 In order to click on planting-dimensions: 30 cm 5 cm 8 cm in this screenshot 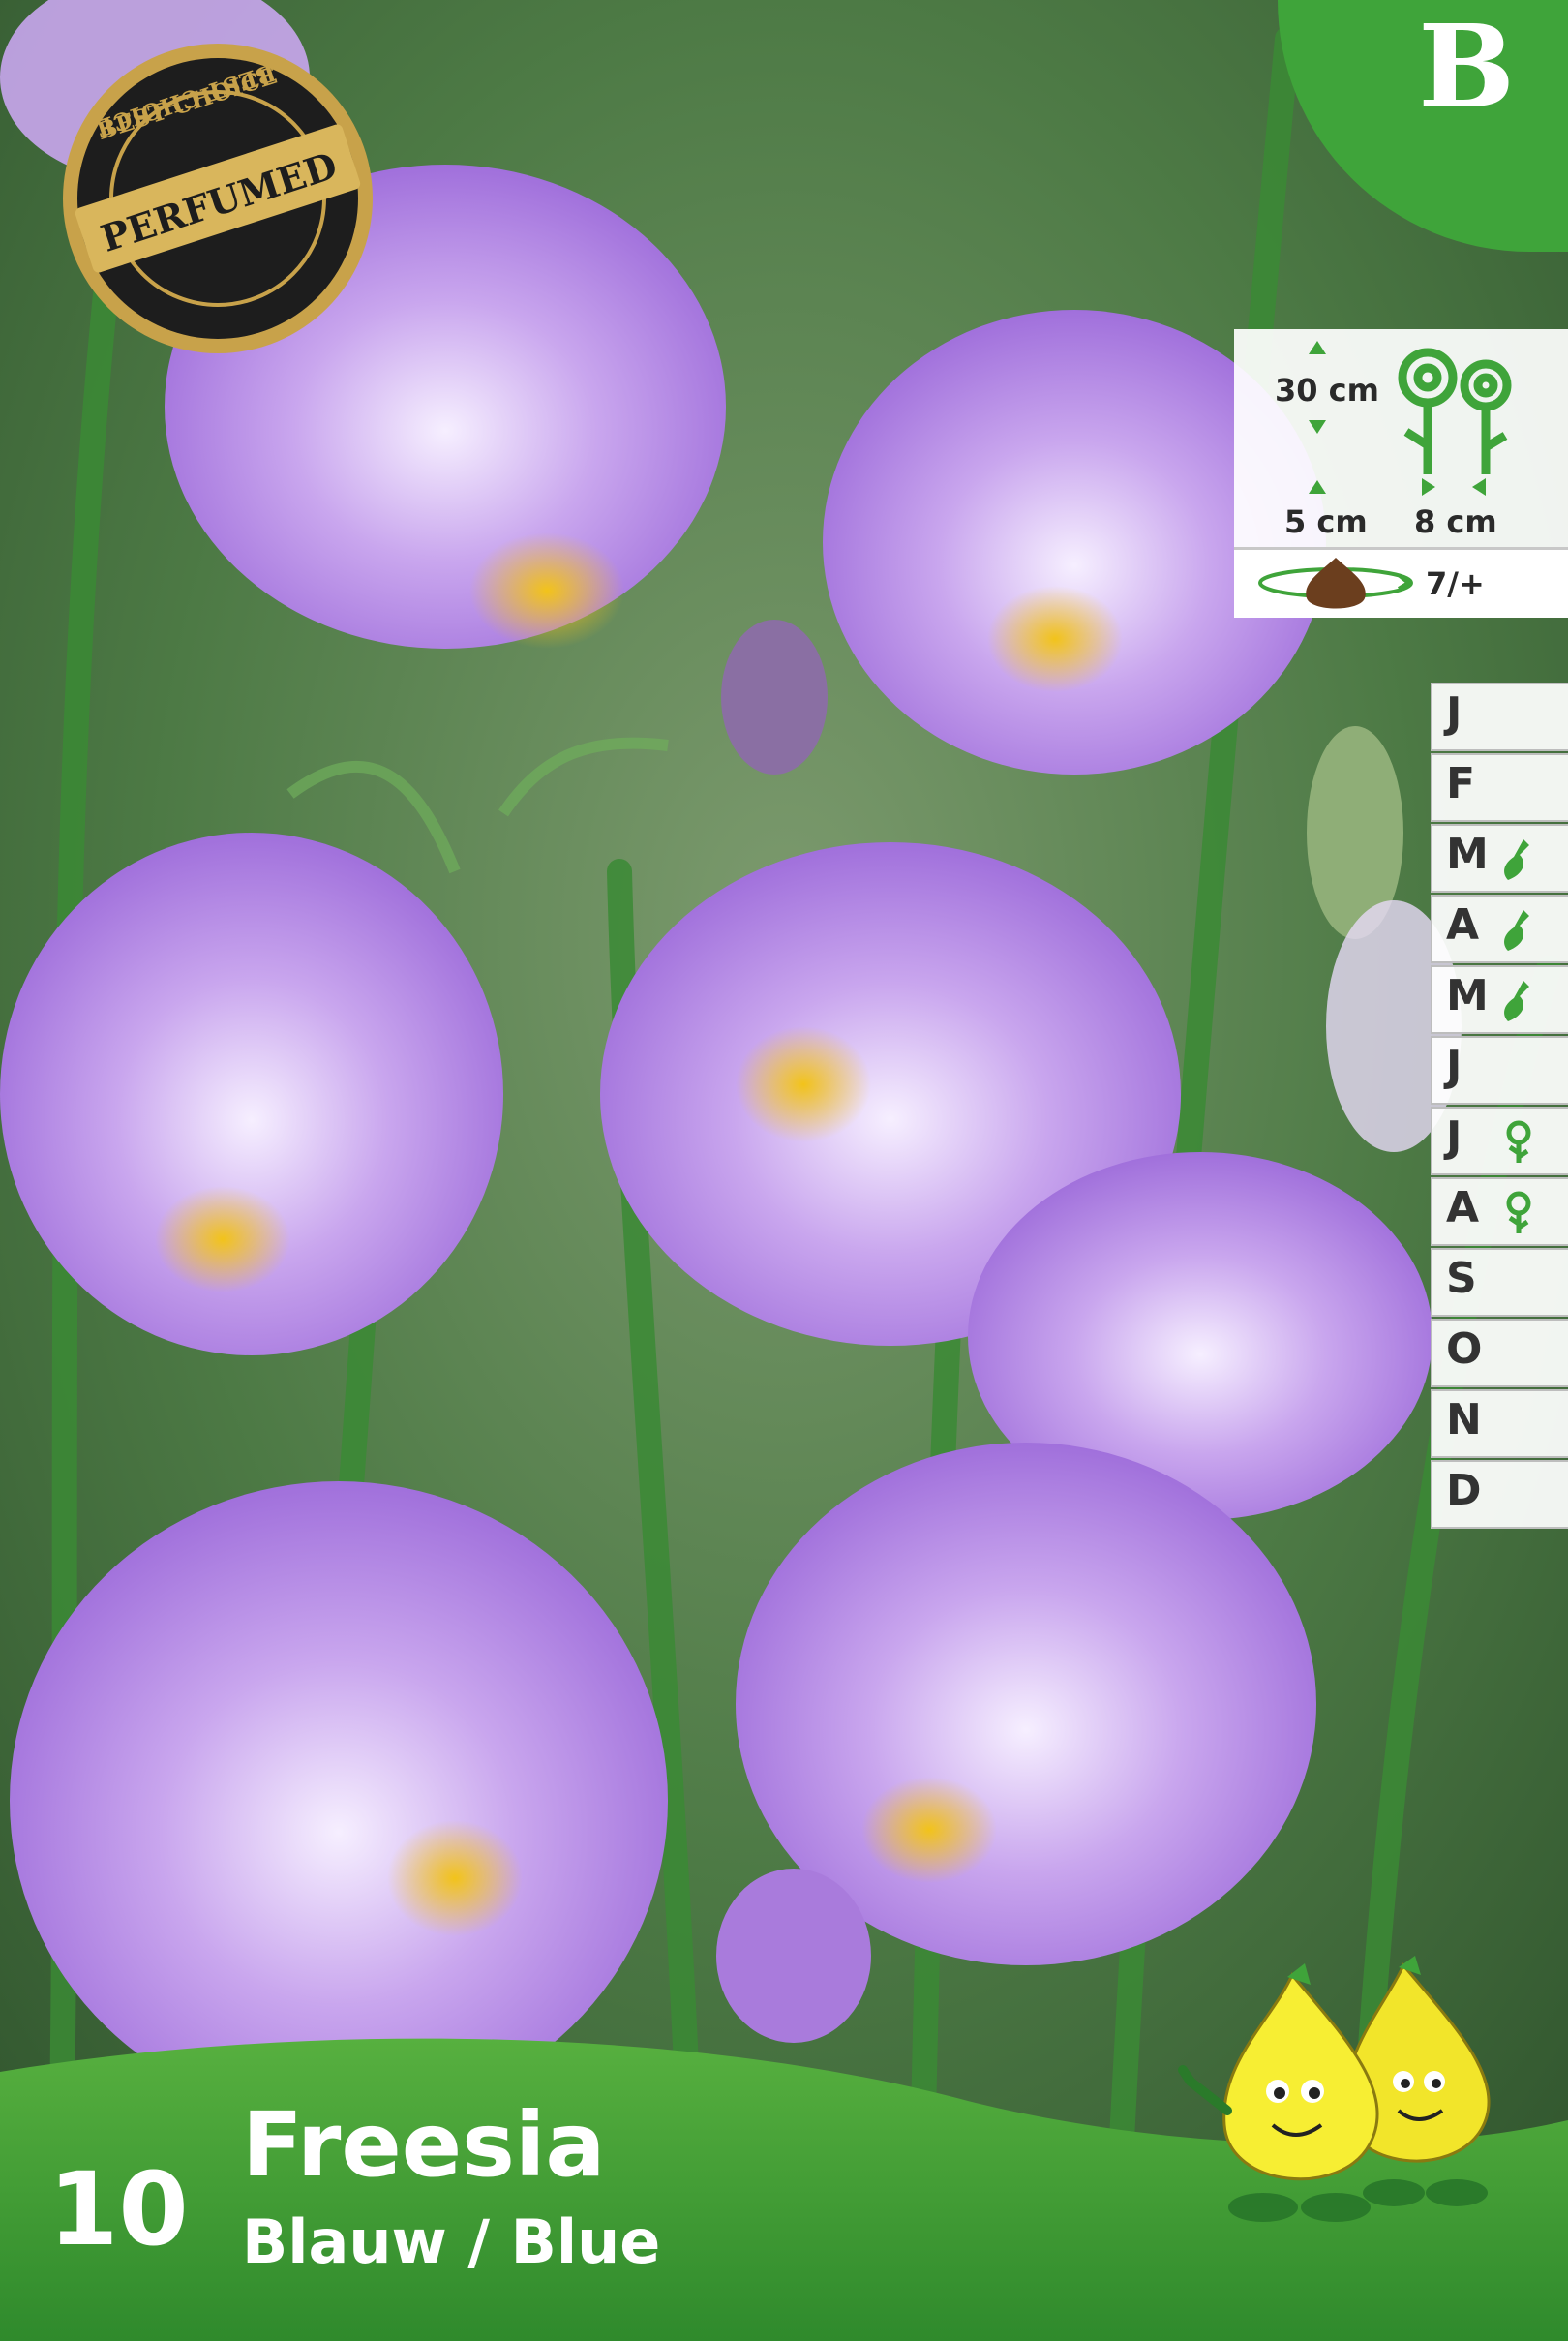, I will do `click(1401, 438)`.